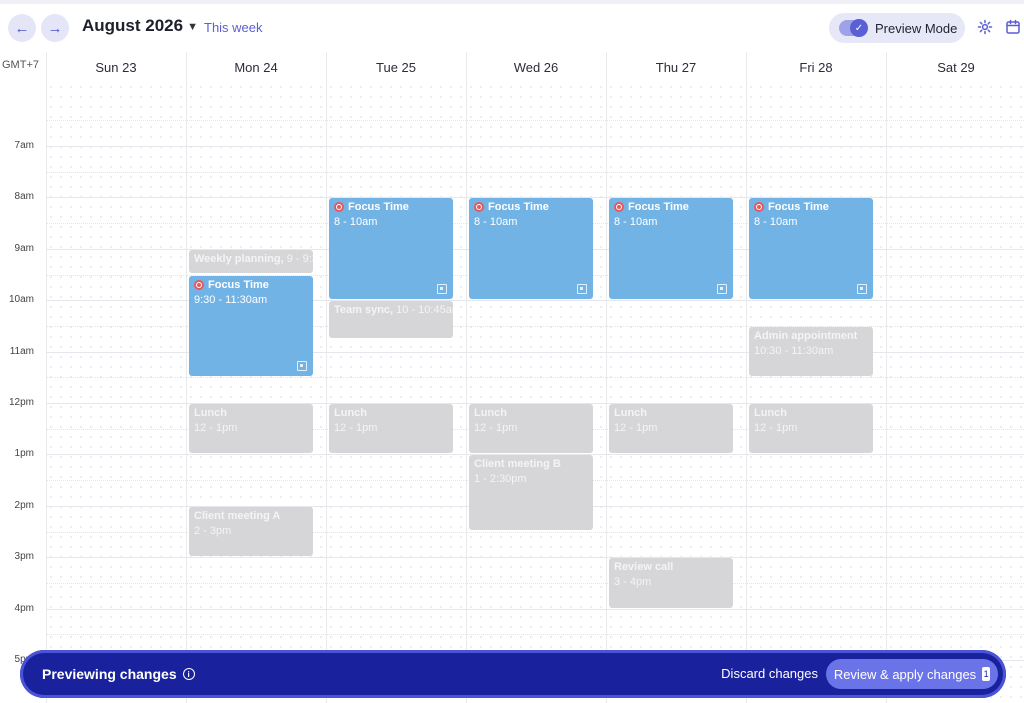 This screenshot has width=1024, height=703. What do you see at coordinates (20, 65) in the screenshot?
I see `timezone-label: GMT+7` at bounding box center [20, 65].